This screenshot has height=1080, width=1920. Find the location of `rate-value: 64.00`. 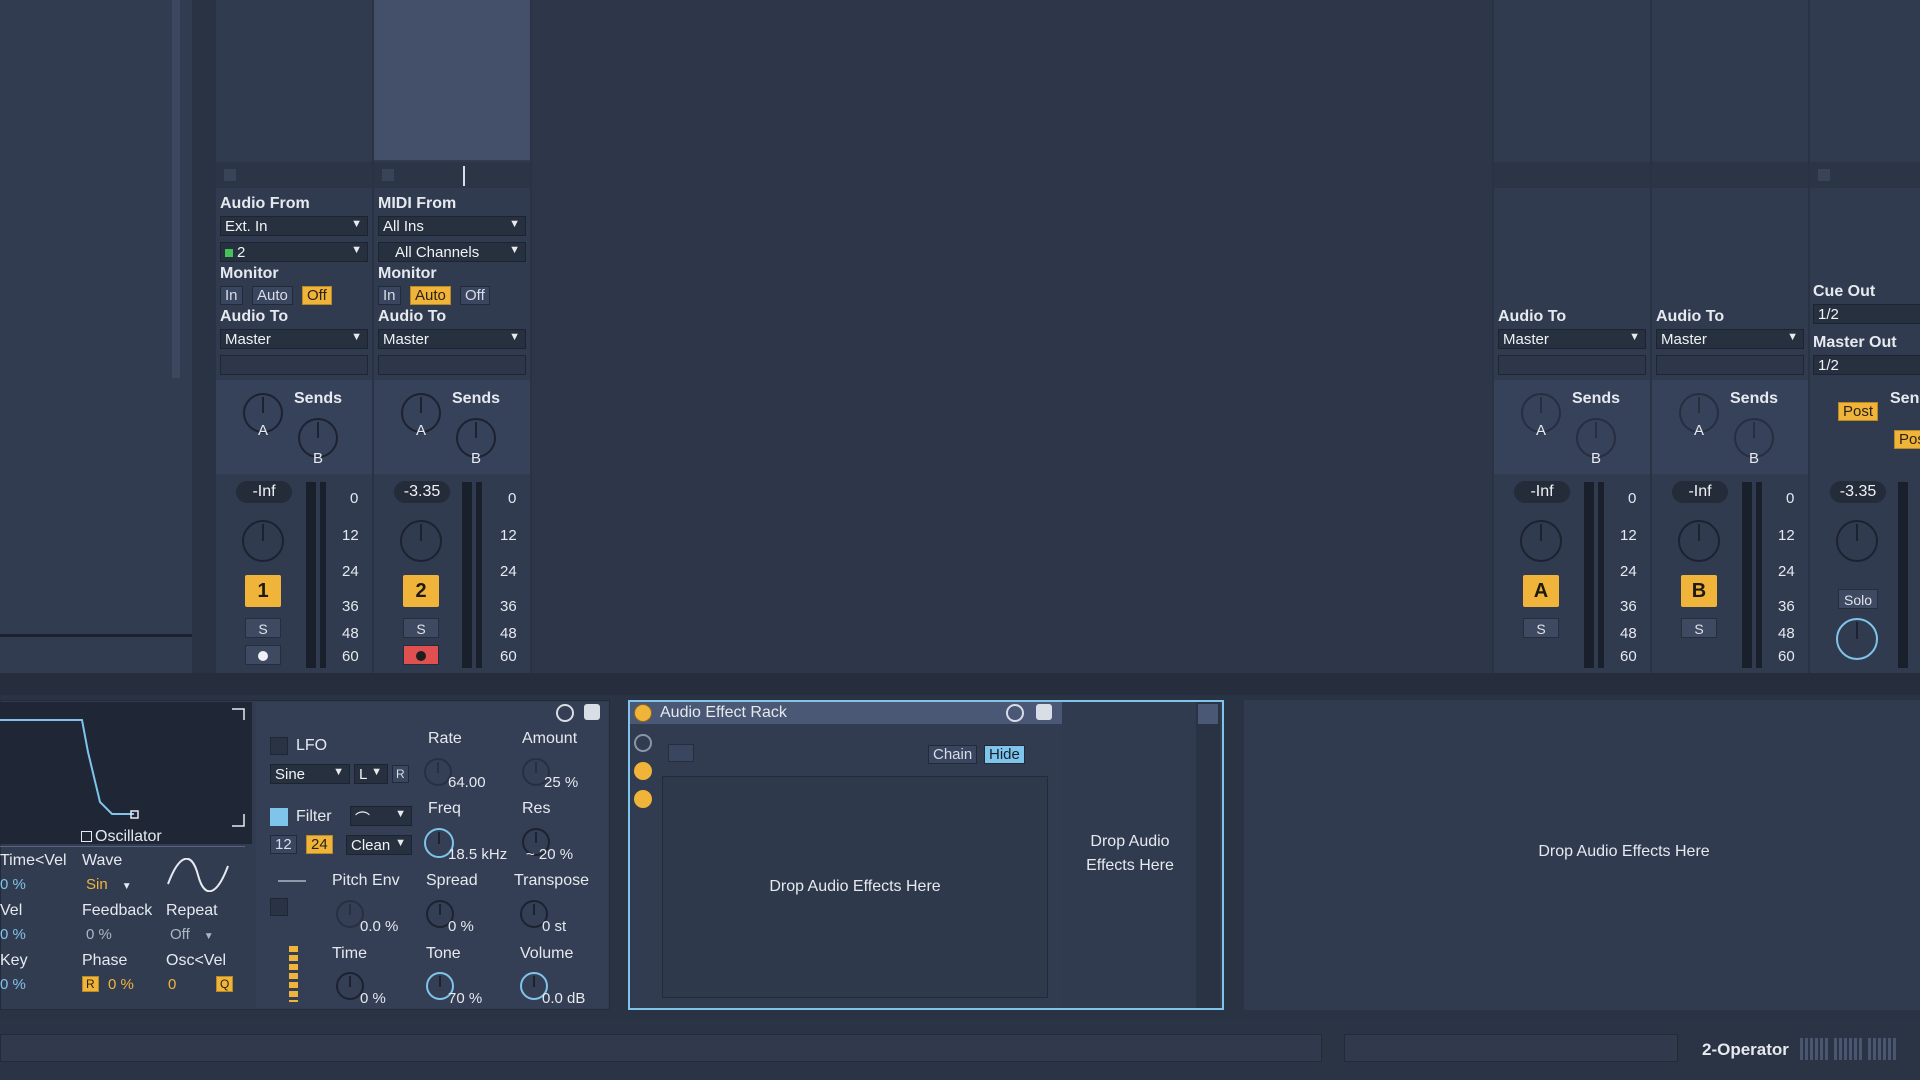

rate-value: 64.00 is located at coordinates (467, 782).